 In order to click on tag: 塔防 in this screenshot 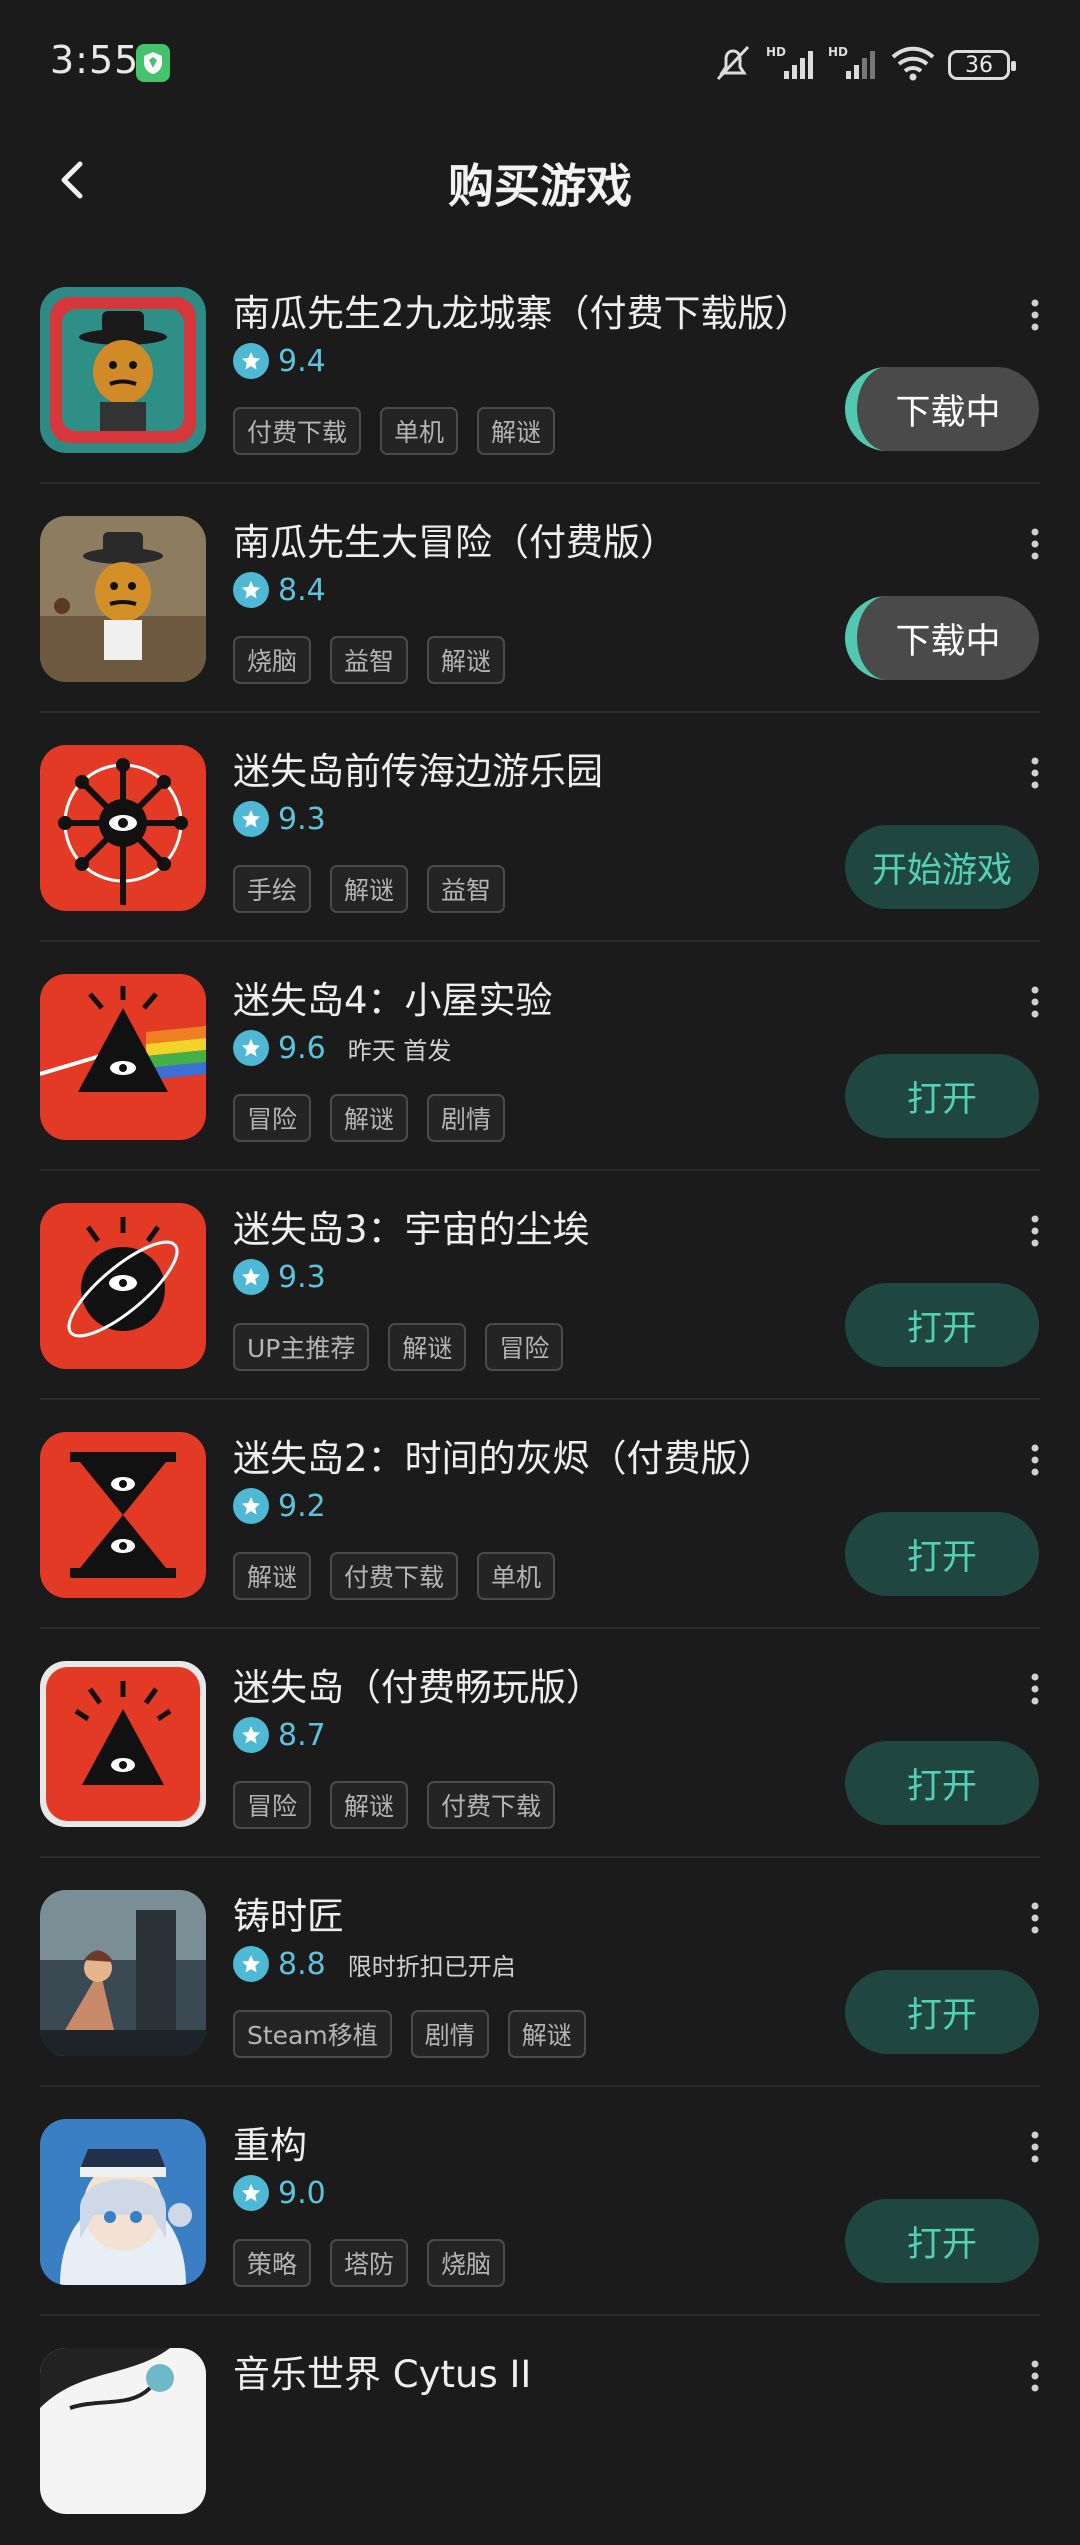, I will do `click(369, 2263)`.